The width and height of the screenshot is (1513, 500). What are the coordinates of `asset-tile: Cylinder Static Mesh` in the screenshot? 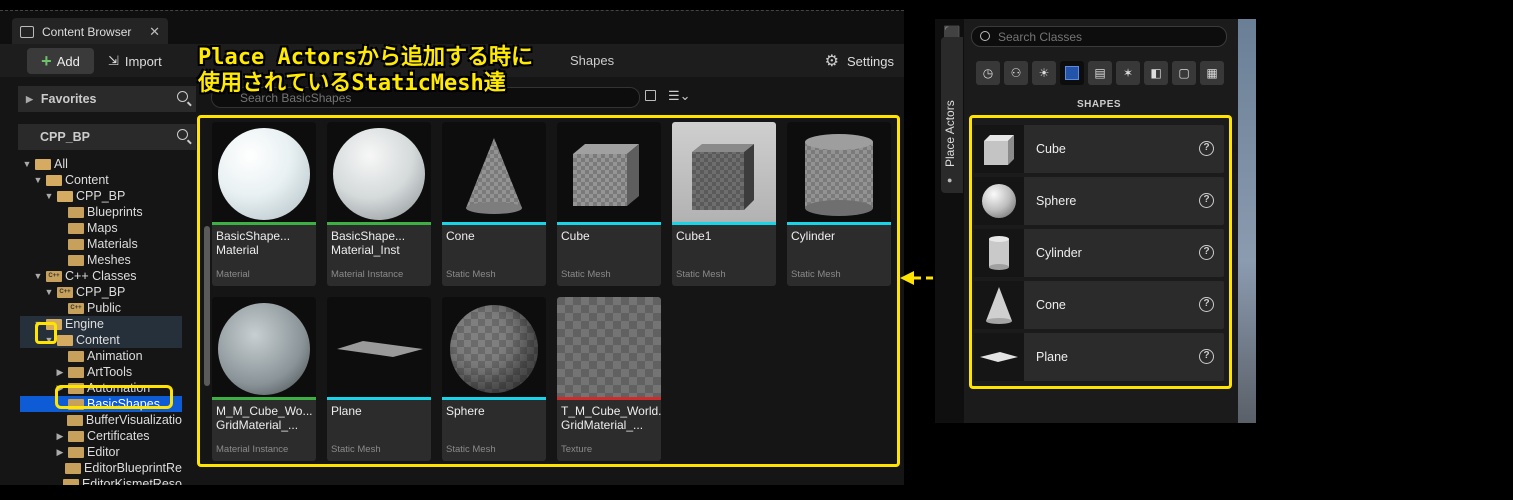 It's located at (839, 204).